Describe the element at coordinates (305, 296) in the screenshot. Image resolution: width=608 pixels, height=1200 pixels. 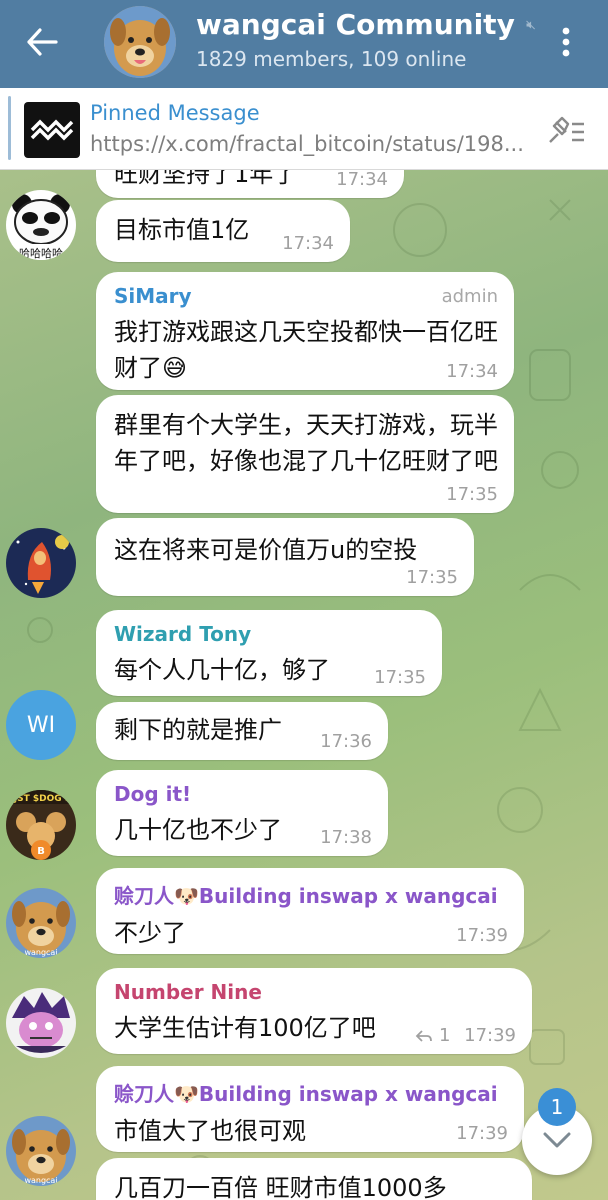
I see `sender-name: SiMary` at that location.